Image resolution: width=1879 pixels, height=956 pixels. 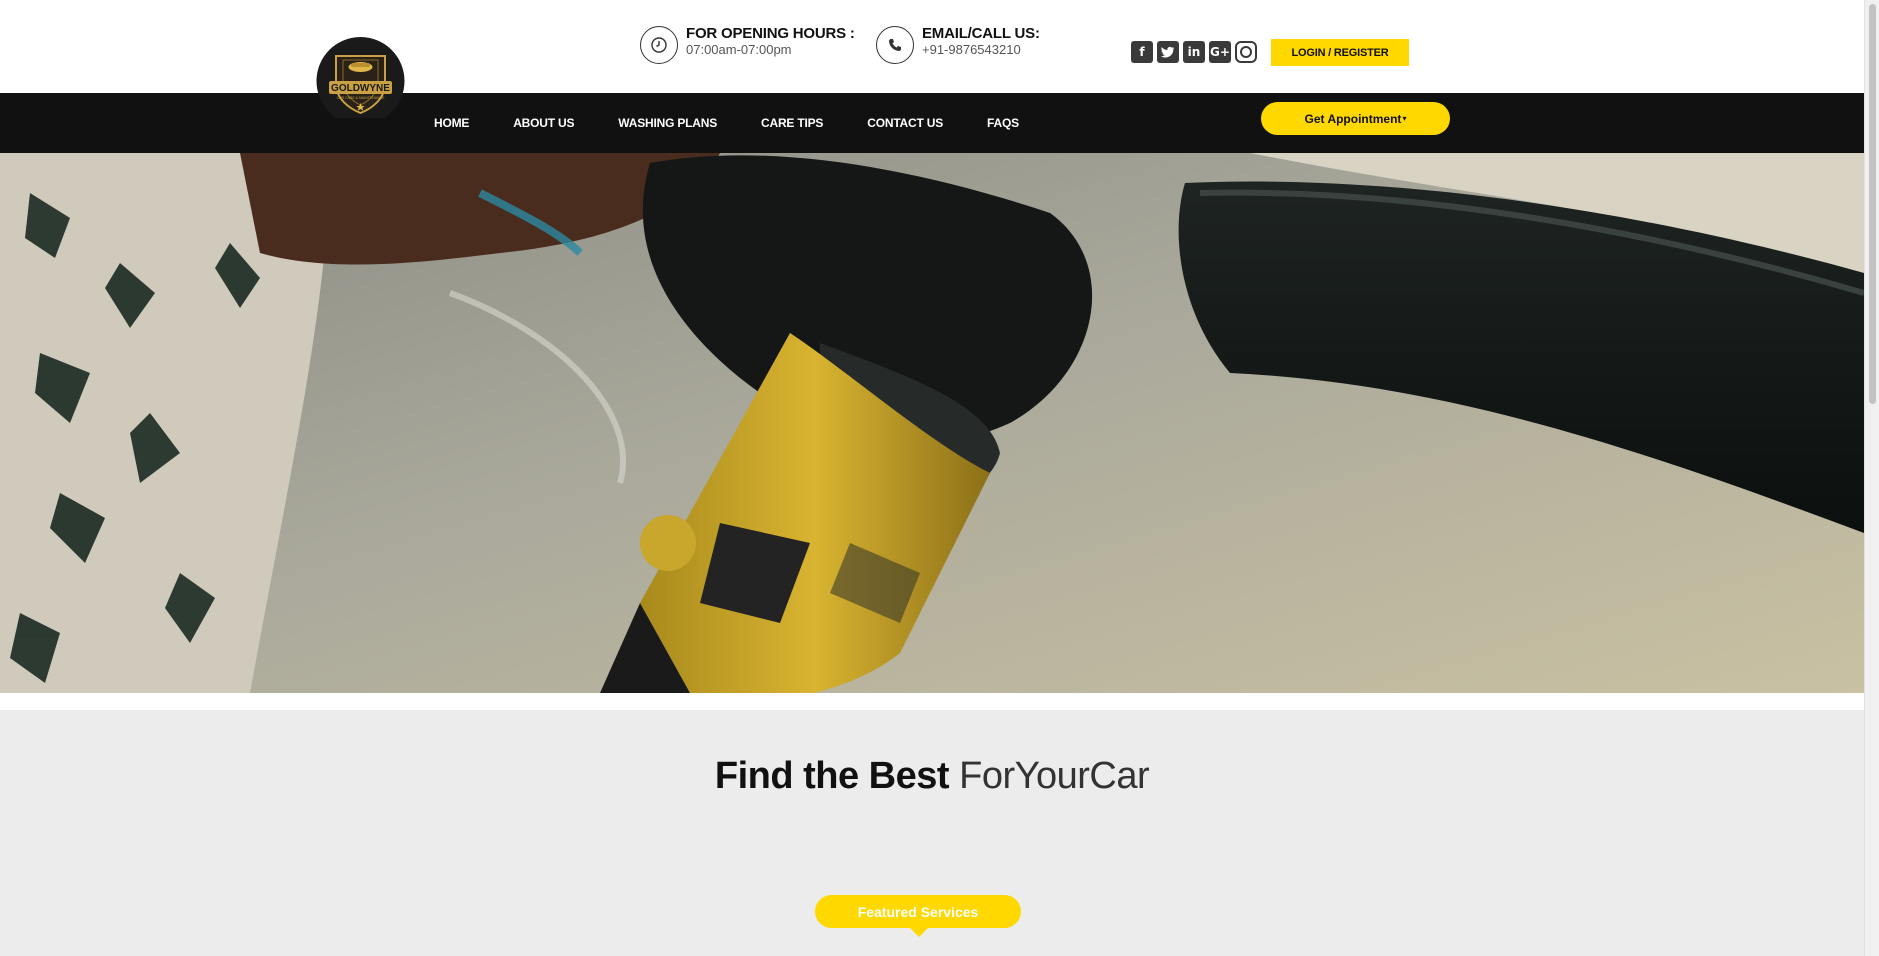 What do you see at coordinates (739, 49) in the screenshot?
I see `hours-value: 07:00am-07:00pm` at bounding box center [739, 49].